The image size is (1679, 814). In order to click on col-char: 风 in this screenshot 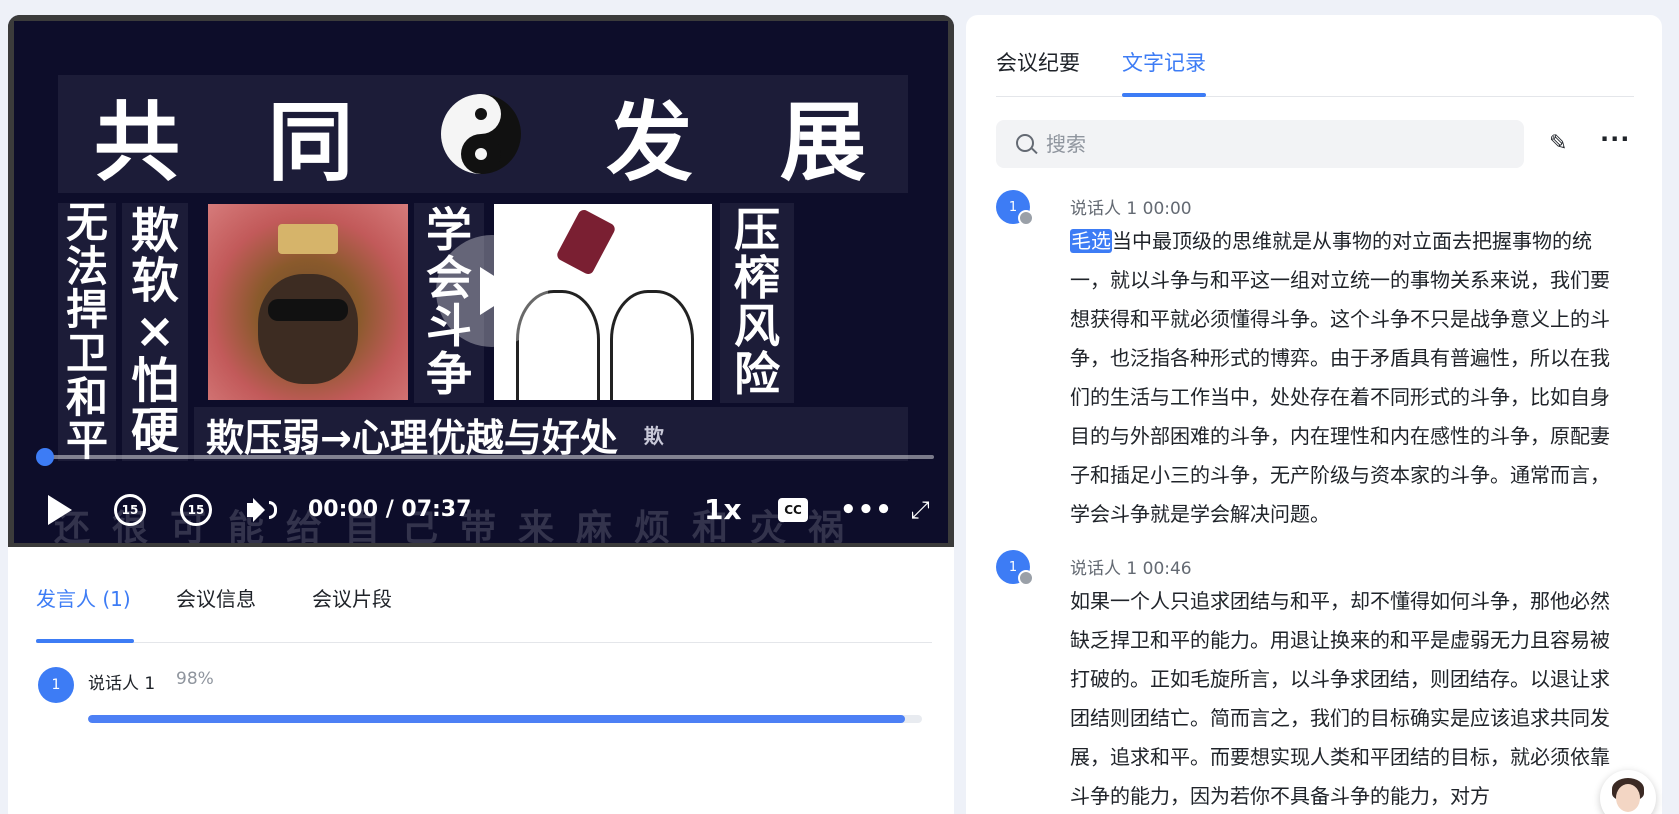, I will do `click(757, 326)`.